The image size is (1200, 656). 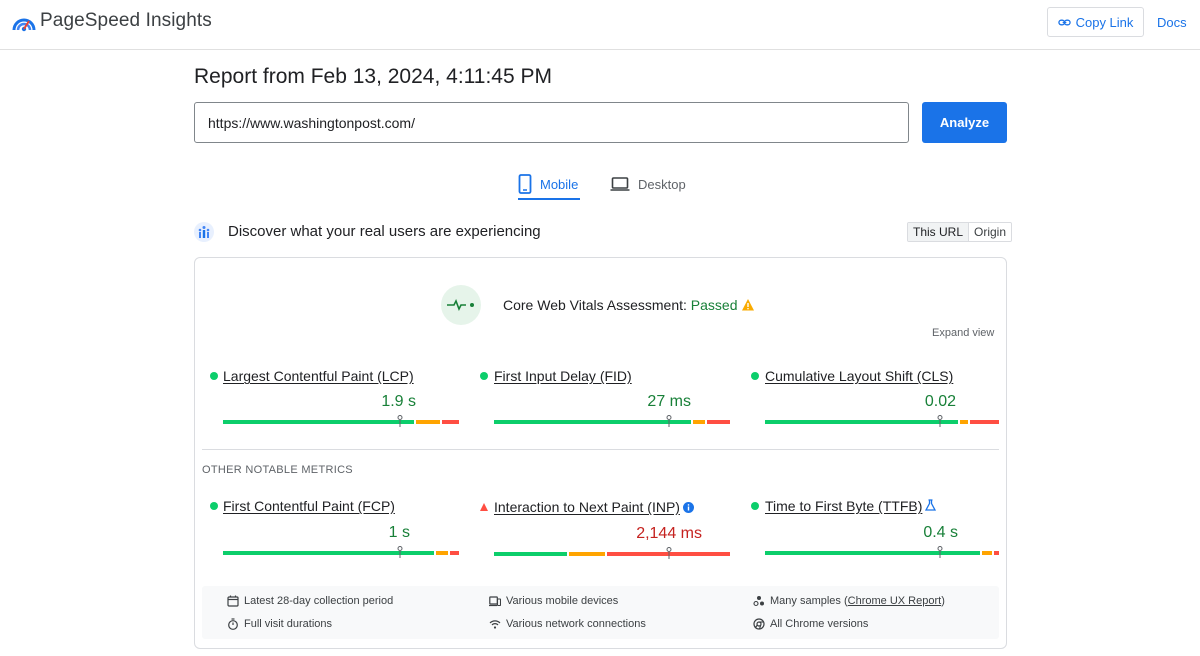 I want to click on inp-marker, so click(x=669, y=553).